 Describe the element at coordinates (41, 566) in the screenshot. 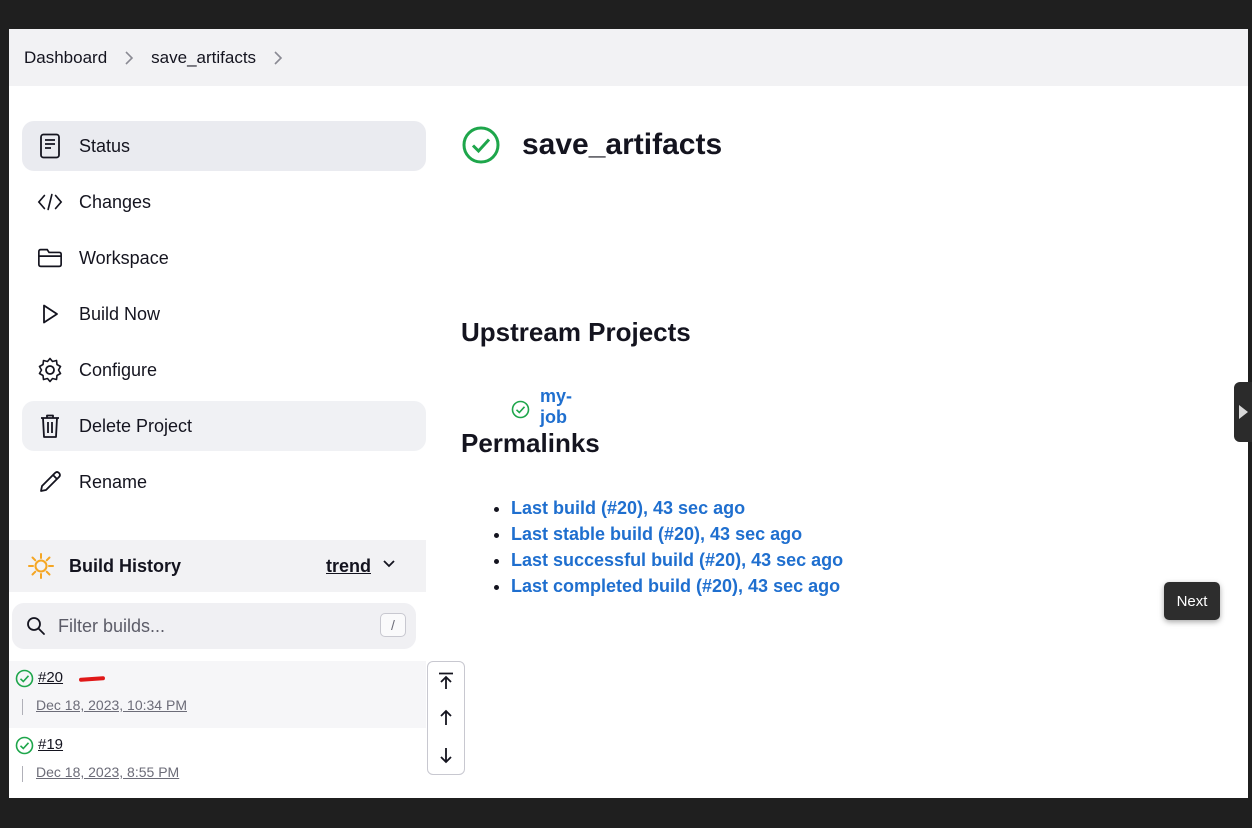

I see `sun-icon` at that location.